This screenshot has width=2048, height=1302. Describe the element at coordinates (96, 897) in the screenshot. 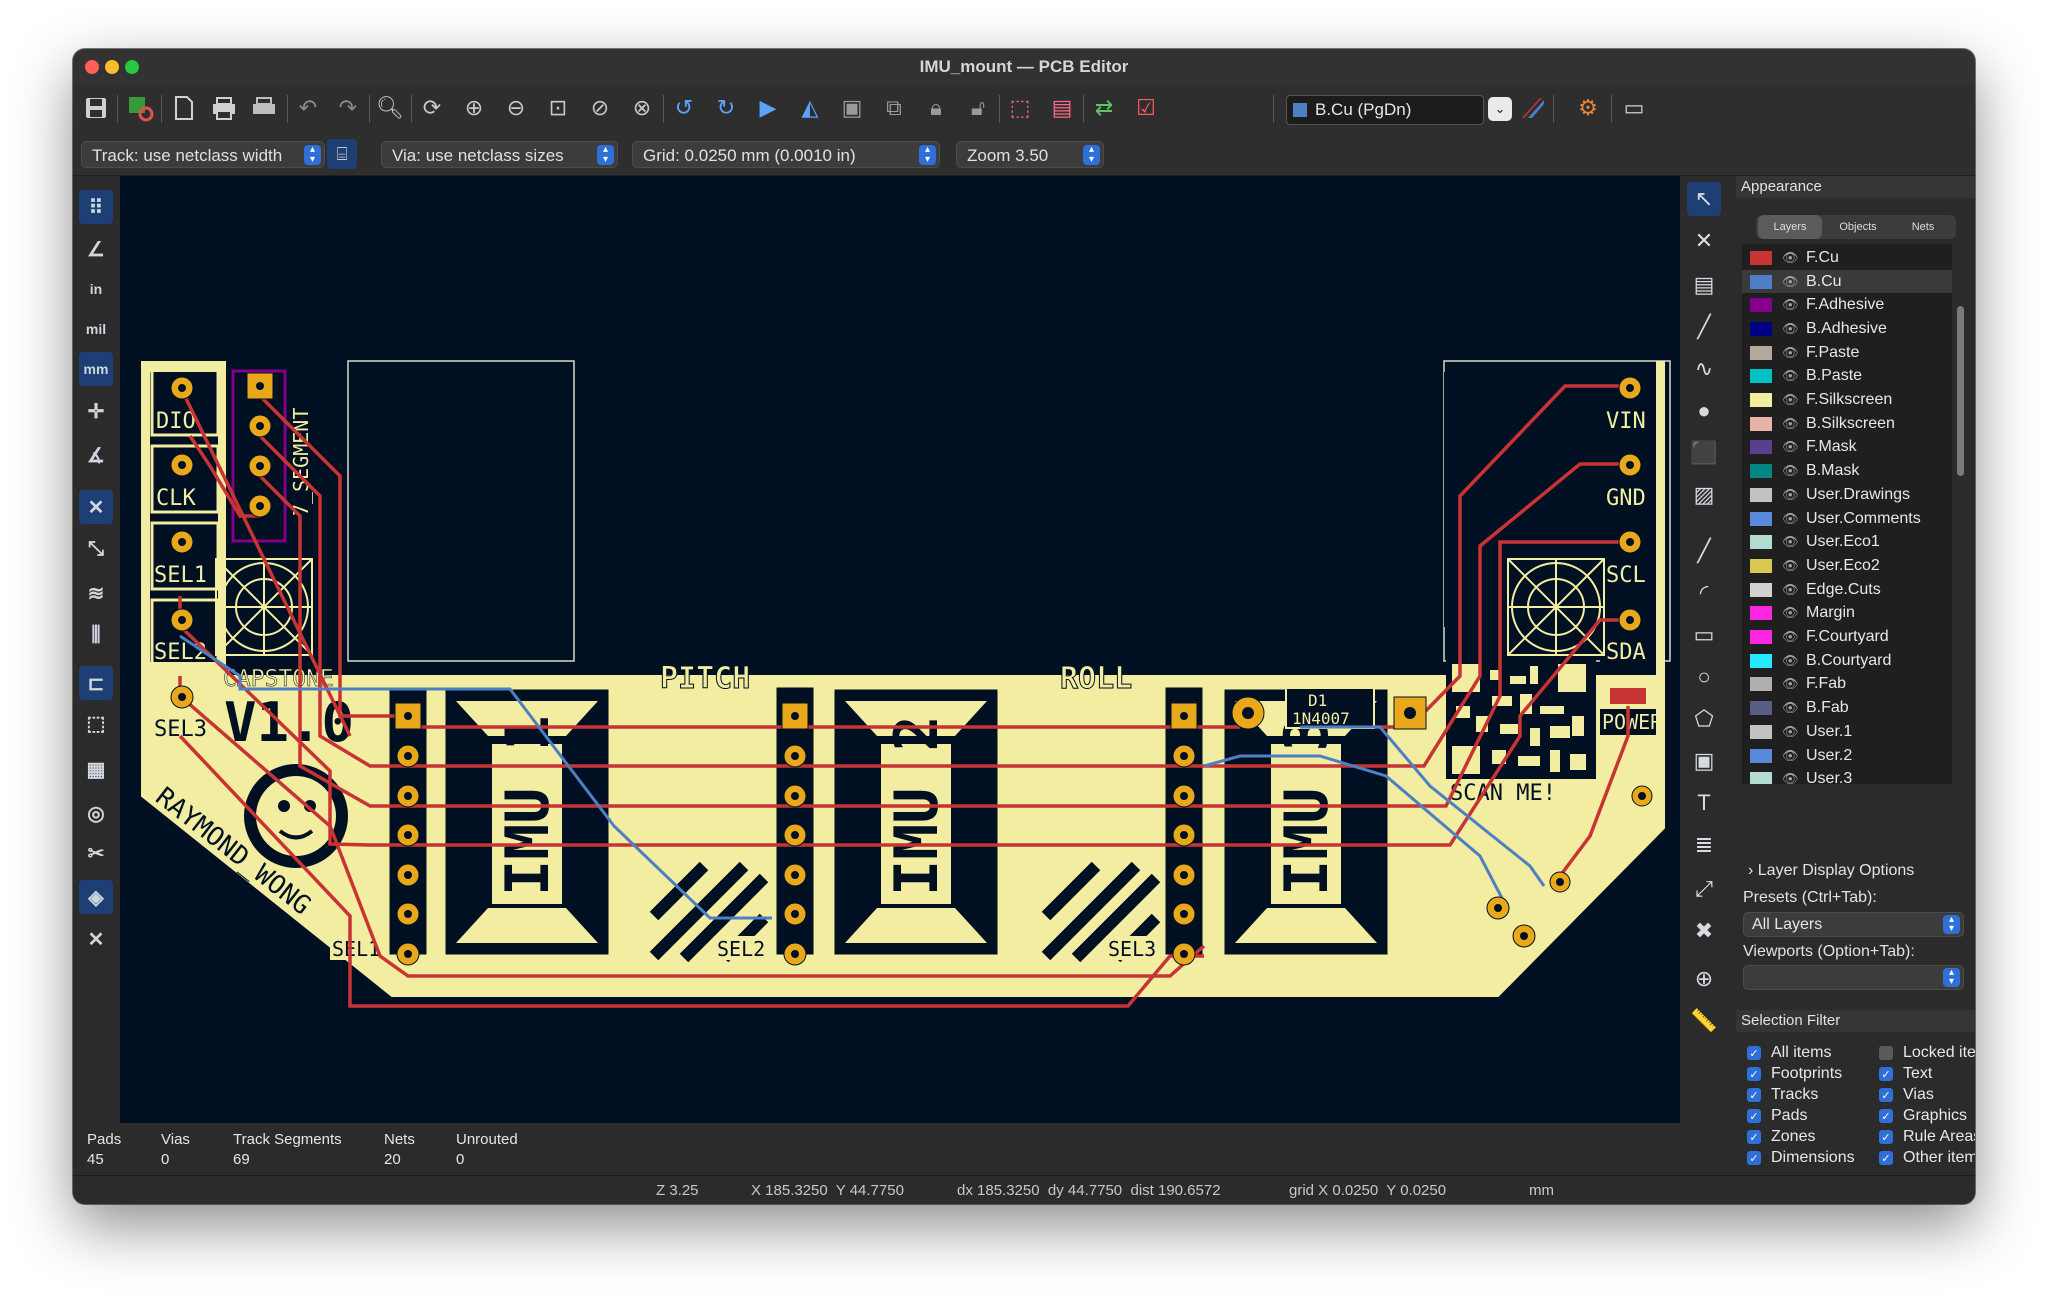

I see `layers-manager-icon: ◈` at that location.